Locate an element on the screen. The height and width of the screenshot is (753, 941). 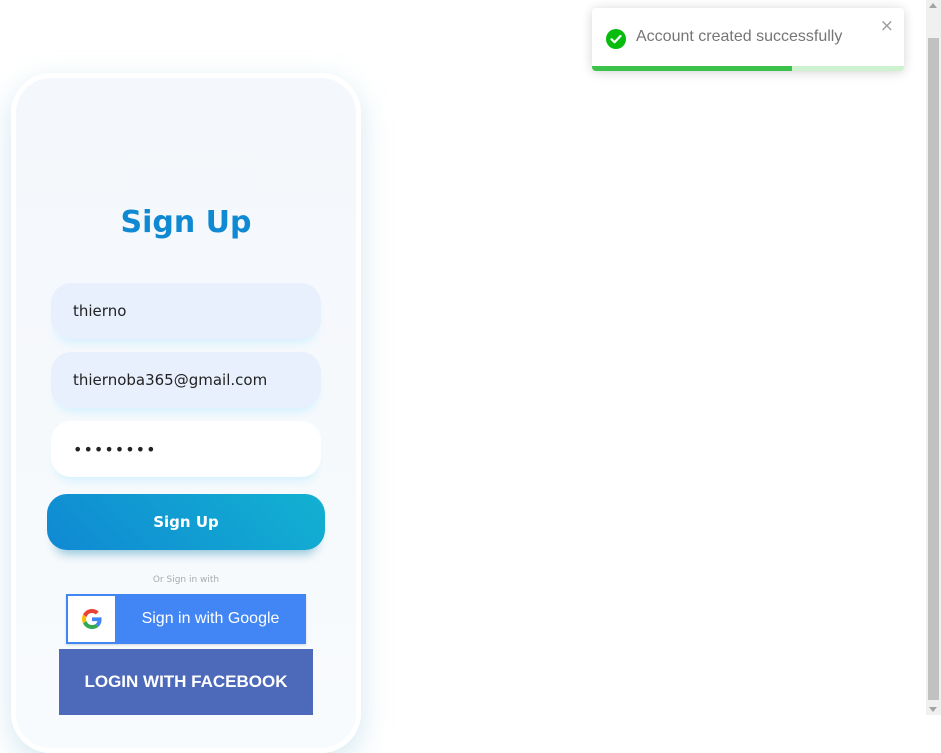
toast-progress-bar is located at coordinates (692, 68).